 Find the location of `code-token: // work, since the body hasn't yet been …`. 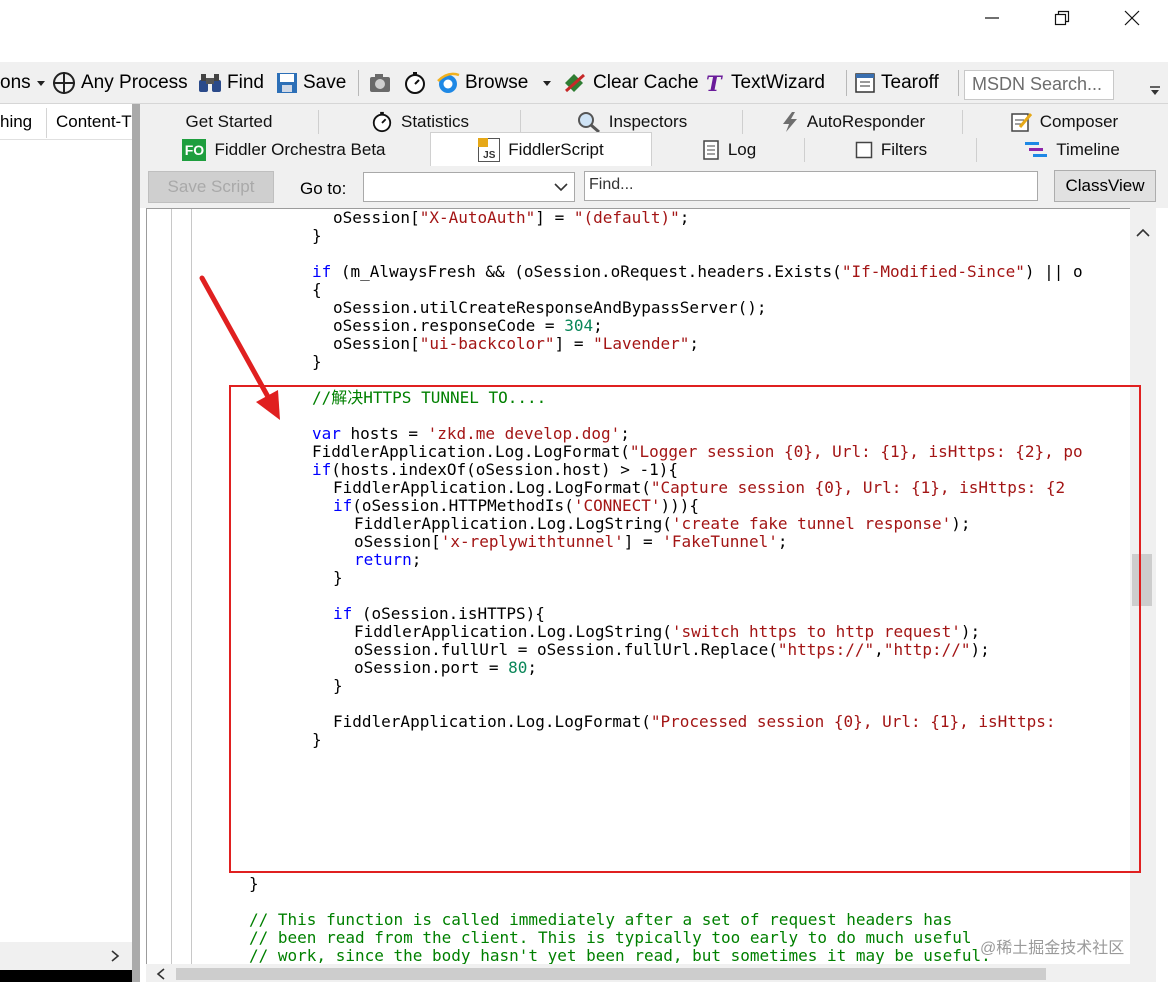

code-token: // work, since the body hasn't yet been … is located at coordinates (620, 955).